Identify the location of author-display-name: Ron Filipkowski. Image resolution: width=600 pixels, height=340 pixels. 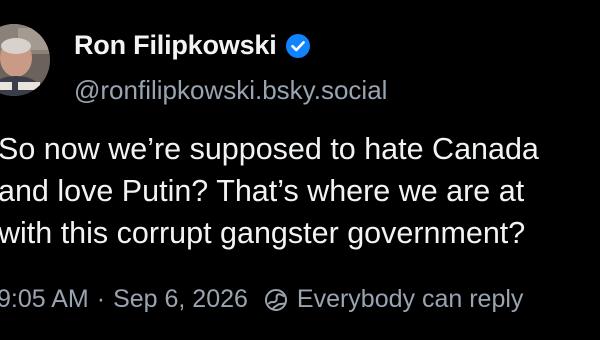
(175, 45).